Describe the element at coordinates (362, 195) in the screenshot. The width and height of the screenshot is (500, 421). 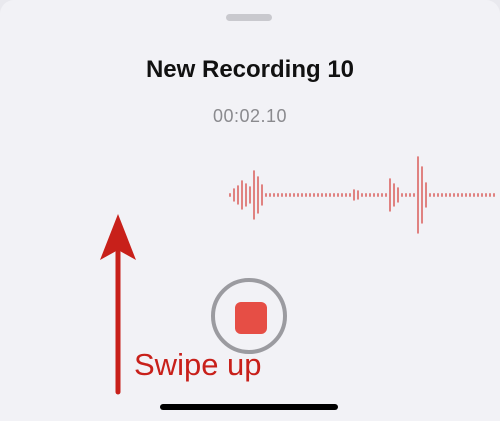
I see `waveform` at that location.